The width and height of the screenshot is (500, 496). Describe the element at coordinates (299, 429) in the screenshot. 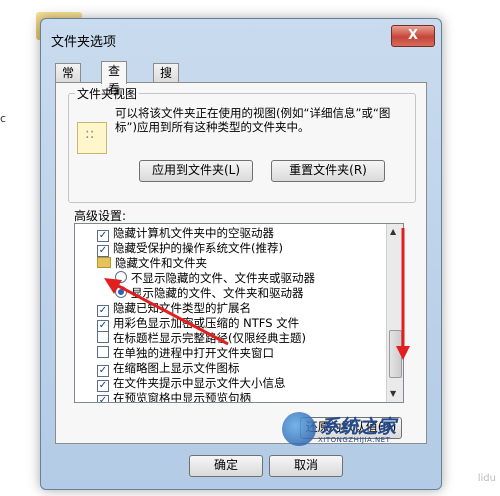

I see `watermark-logo-icon` at that location.